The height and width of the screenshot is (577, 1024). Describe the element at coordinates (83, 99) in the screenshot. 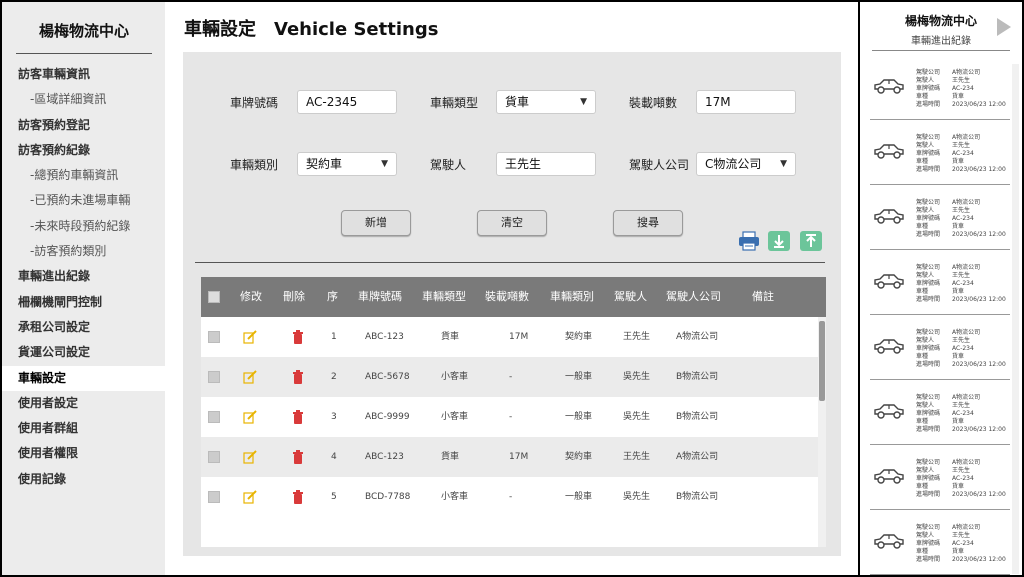

I see `sidebar-item: -區域詳細資訊` at that location.